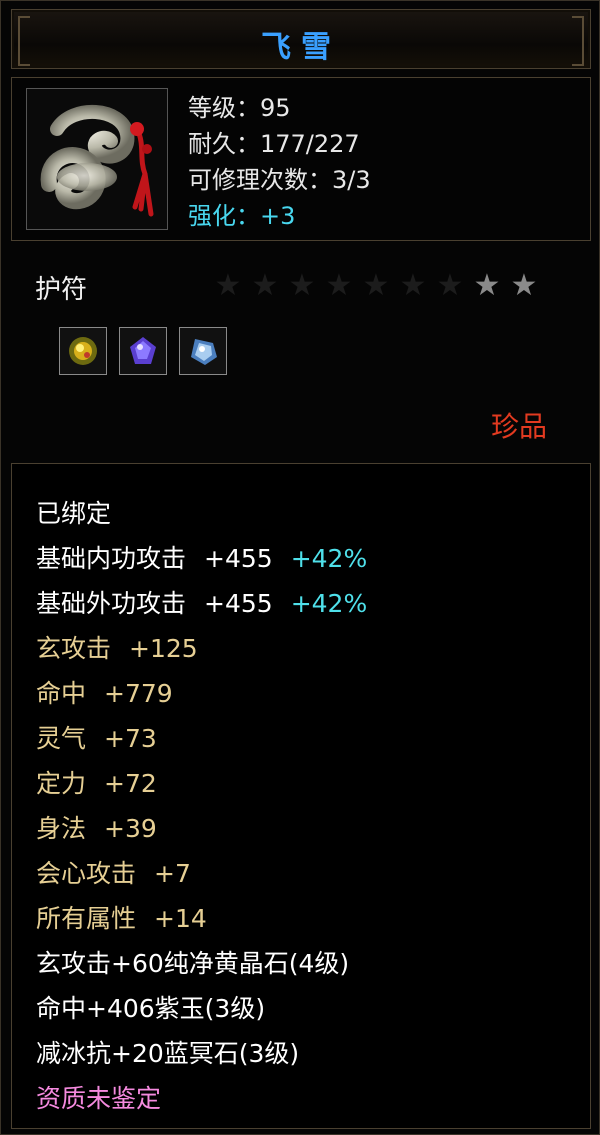 The width and height of the screenshot is (600, 1135). Describe the element at coordinates (61, 290) in the screenshot. I see `item-type: 护符` at that location.